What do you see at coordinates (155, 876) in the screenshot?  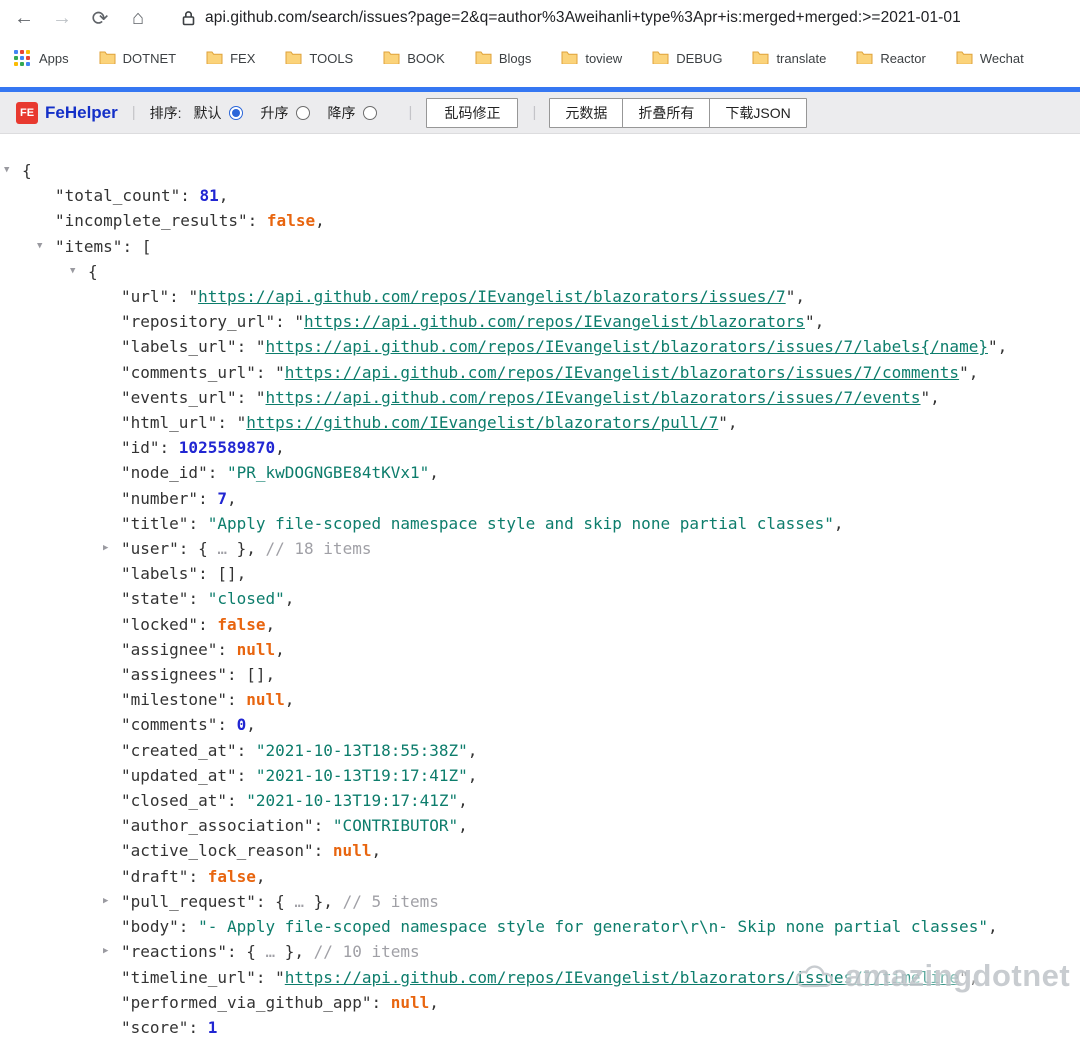 I see `json-key: "draft"` at bounding box center [155, 876].